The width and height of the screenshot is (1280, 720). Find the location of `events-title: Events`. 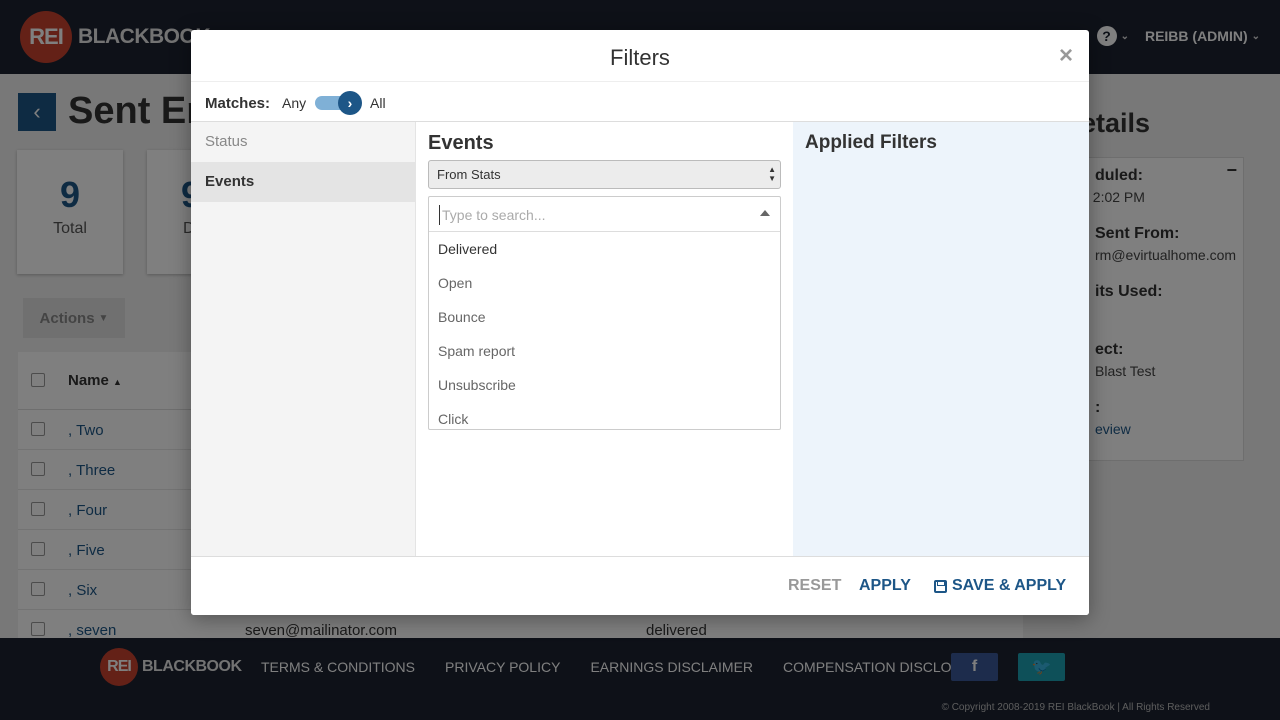

events-title: Events is located at coordinates (461, 143).